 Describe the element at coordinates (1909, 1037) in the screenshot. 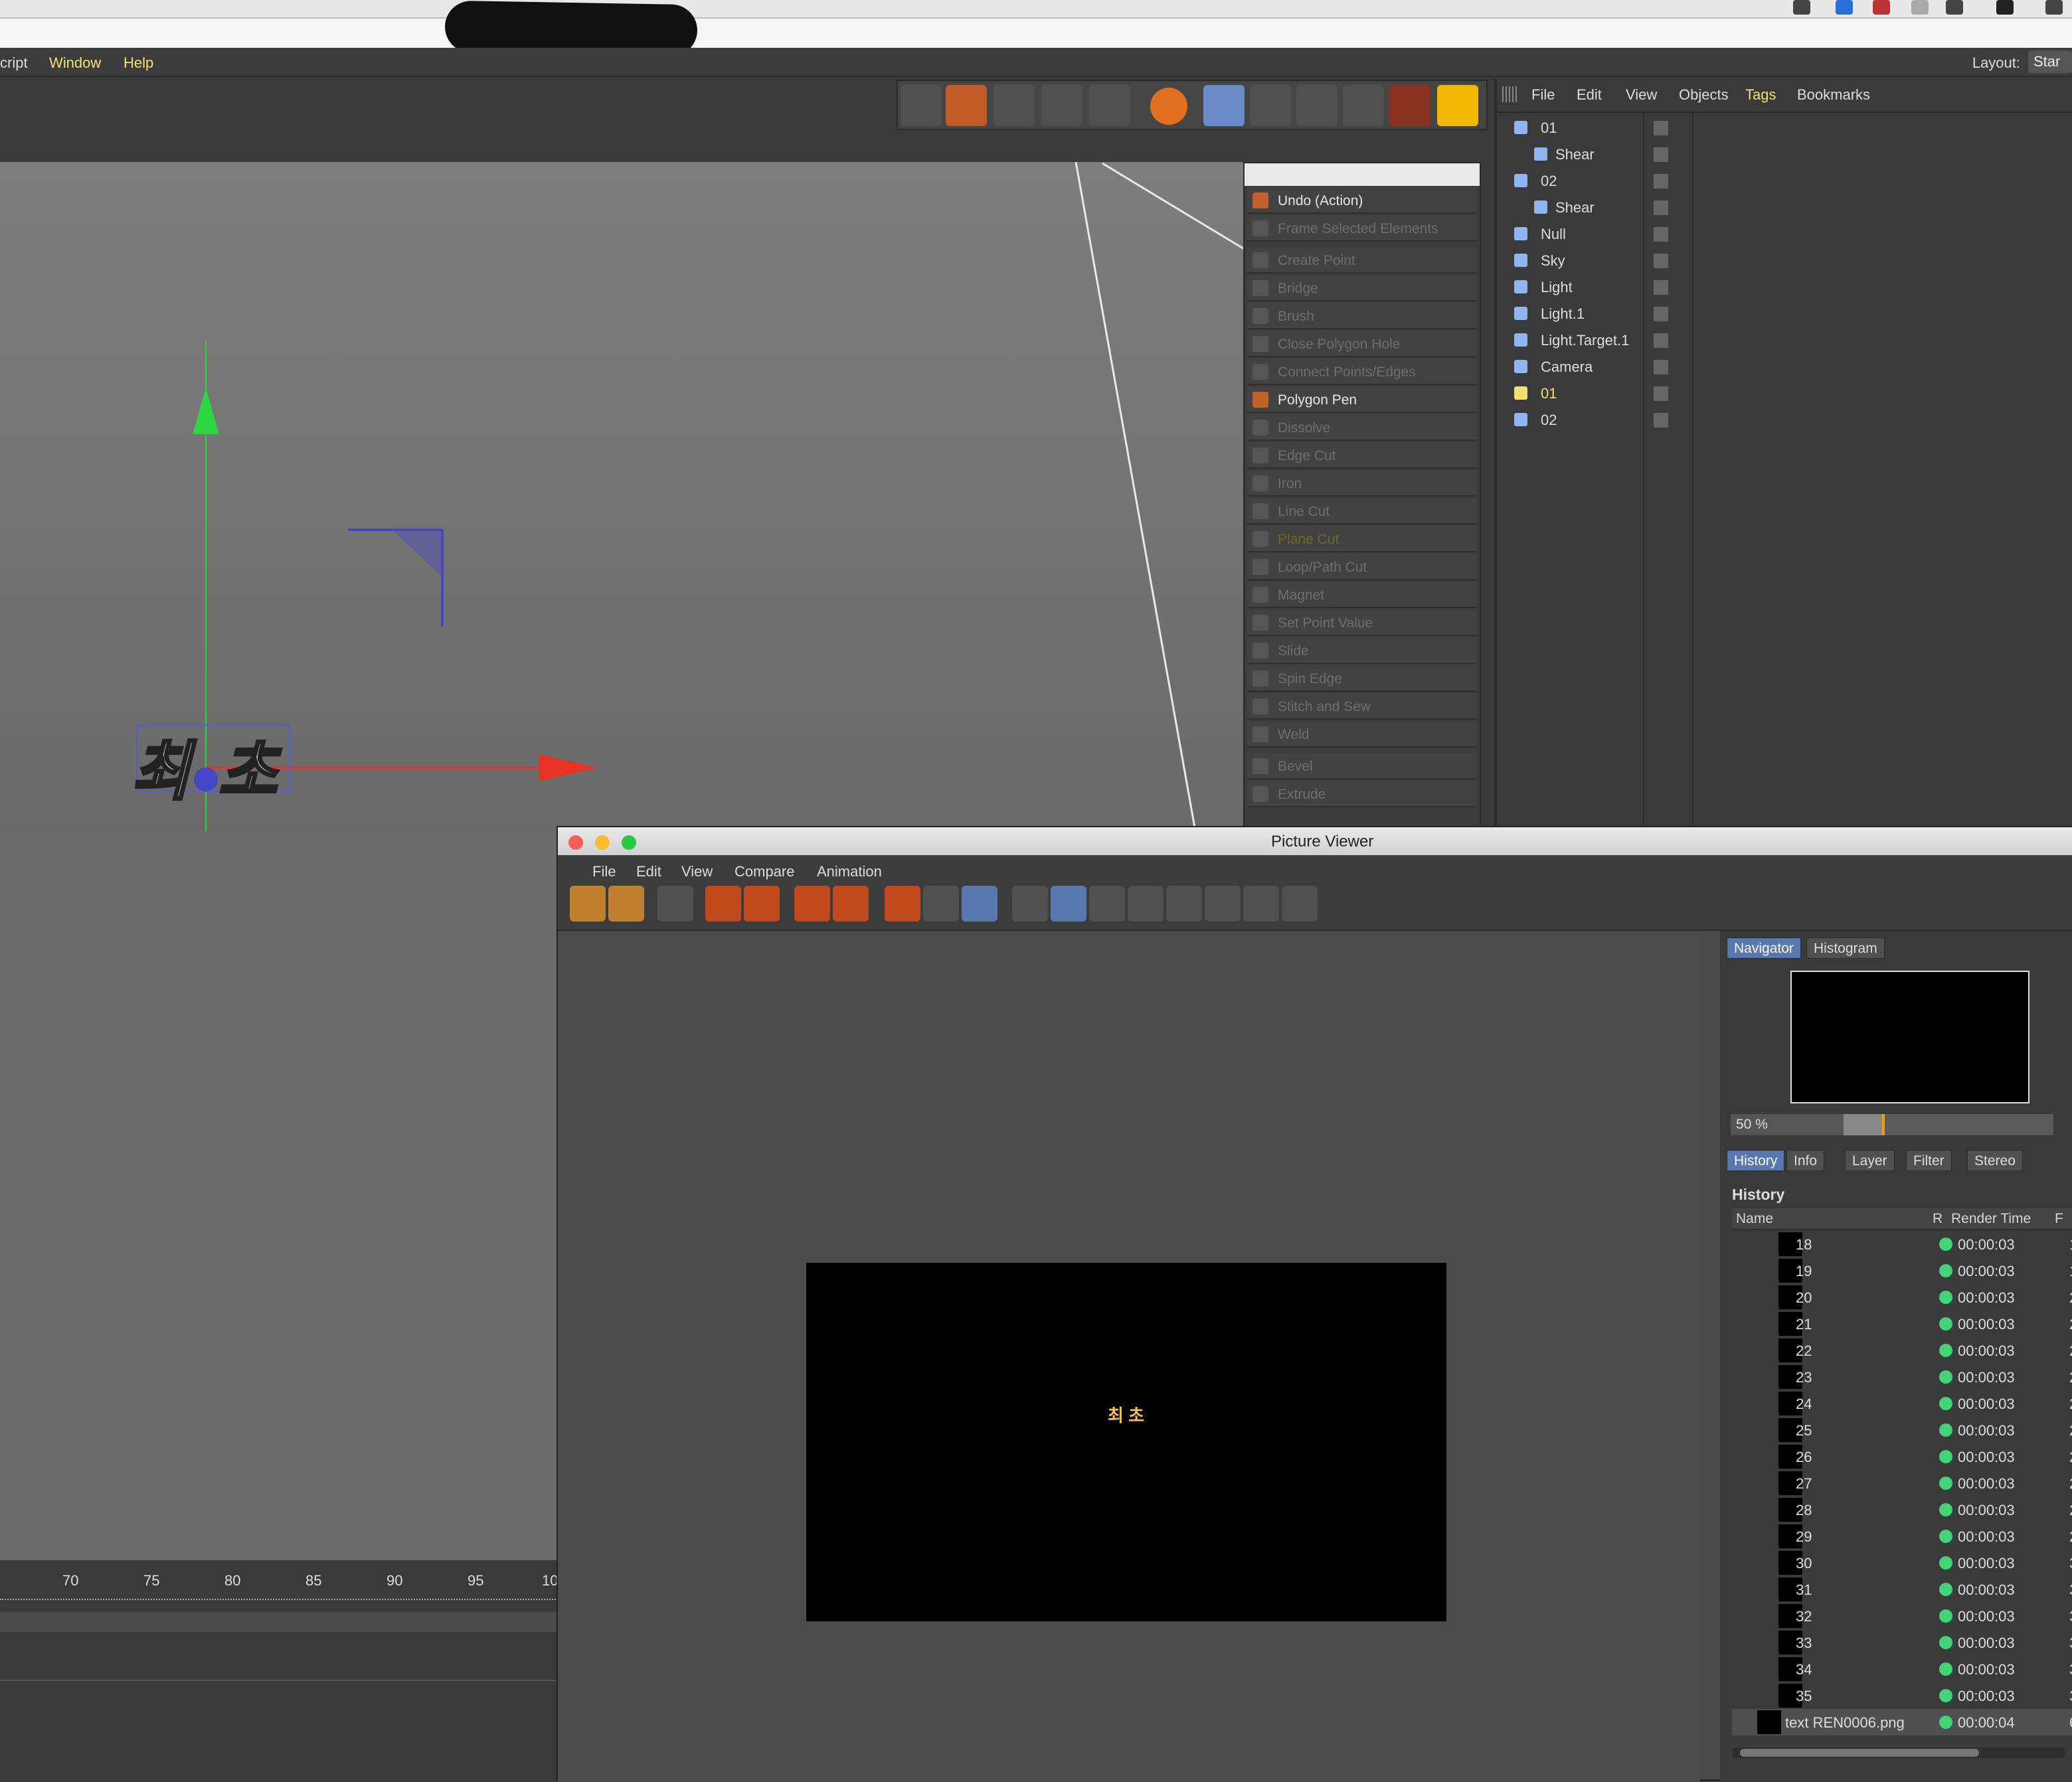

I see `navigator-preview` at that location.